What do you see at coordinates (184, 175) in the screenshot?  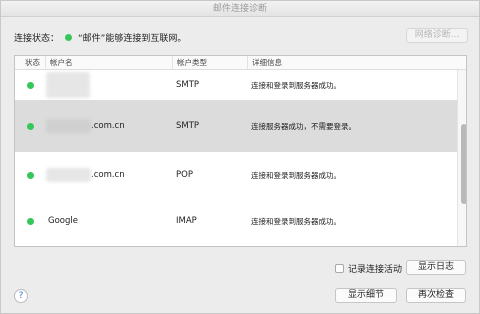 I see `account-type: POP` at bounding box center [184, 175].